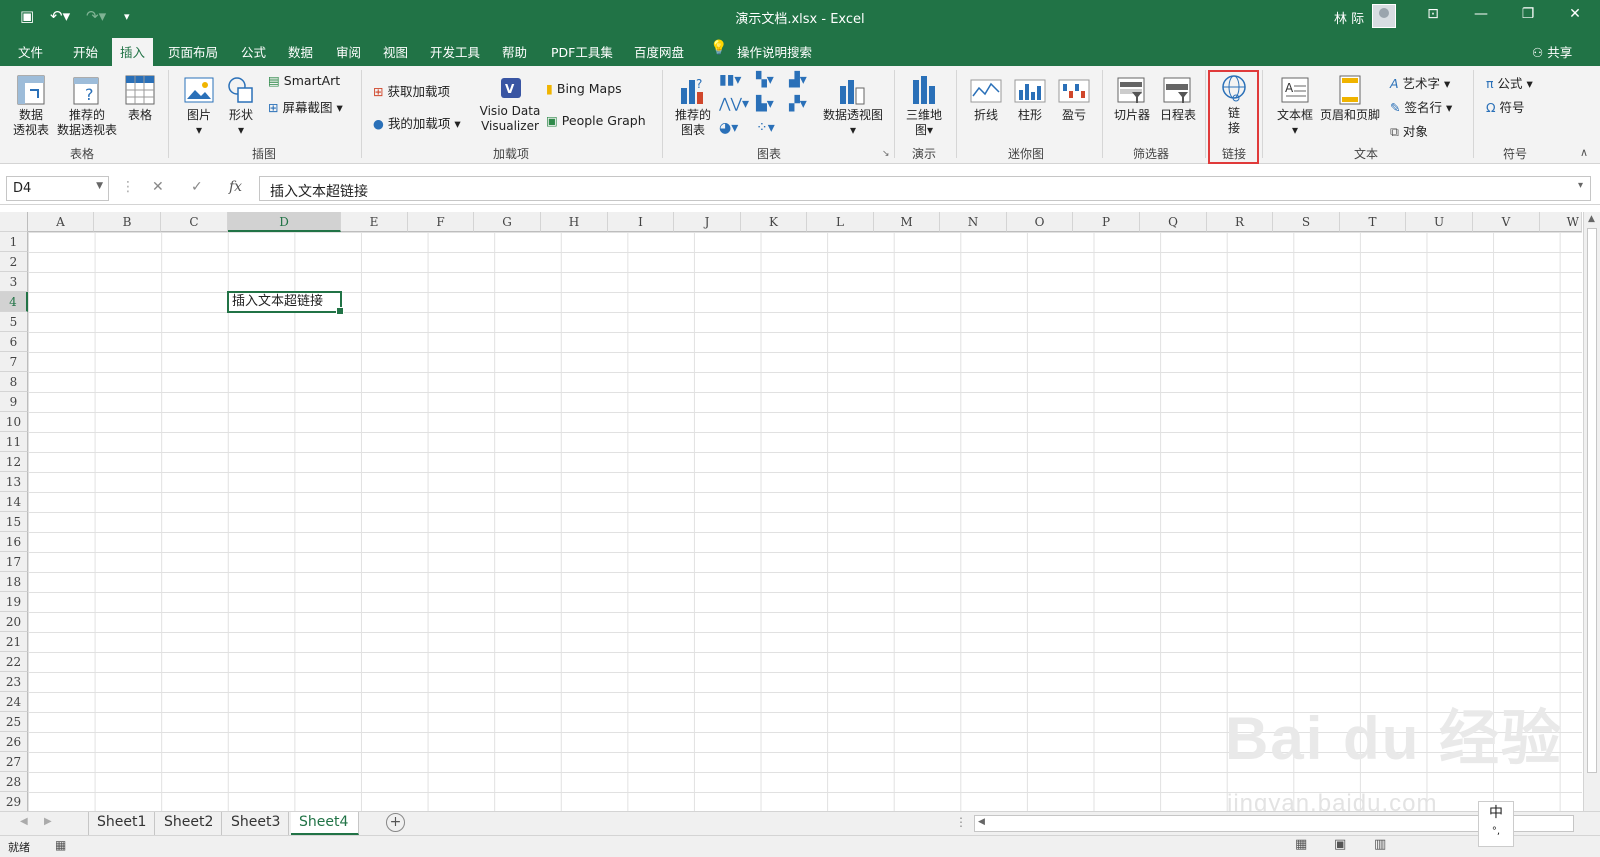 This screenshot has width=1600, height=857. I want to click on active-cell-d4: 插入文本超链接, so click(285, 303).